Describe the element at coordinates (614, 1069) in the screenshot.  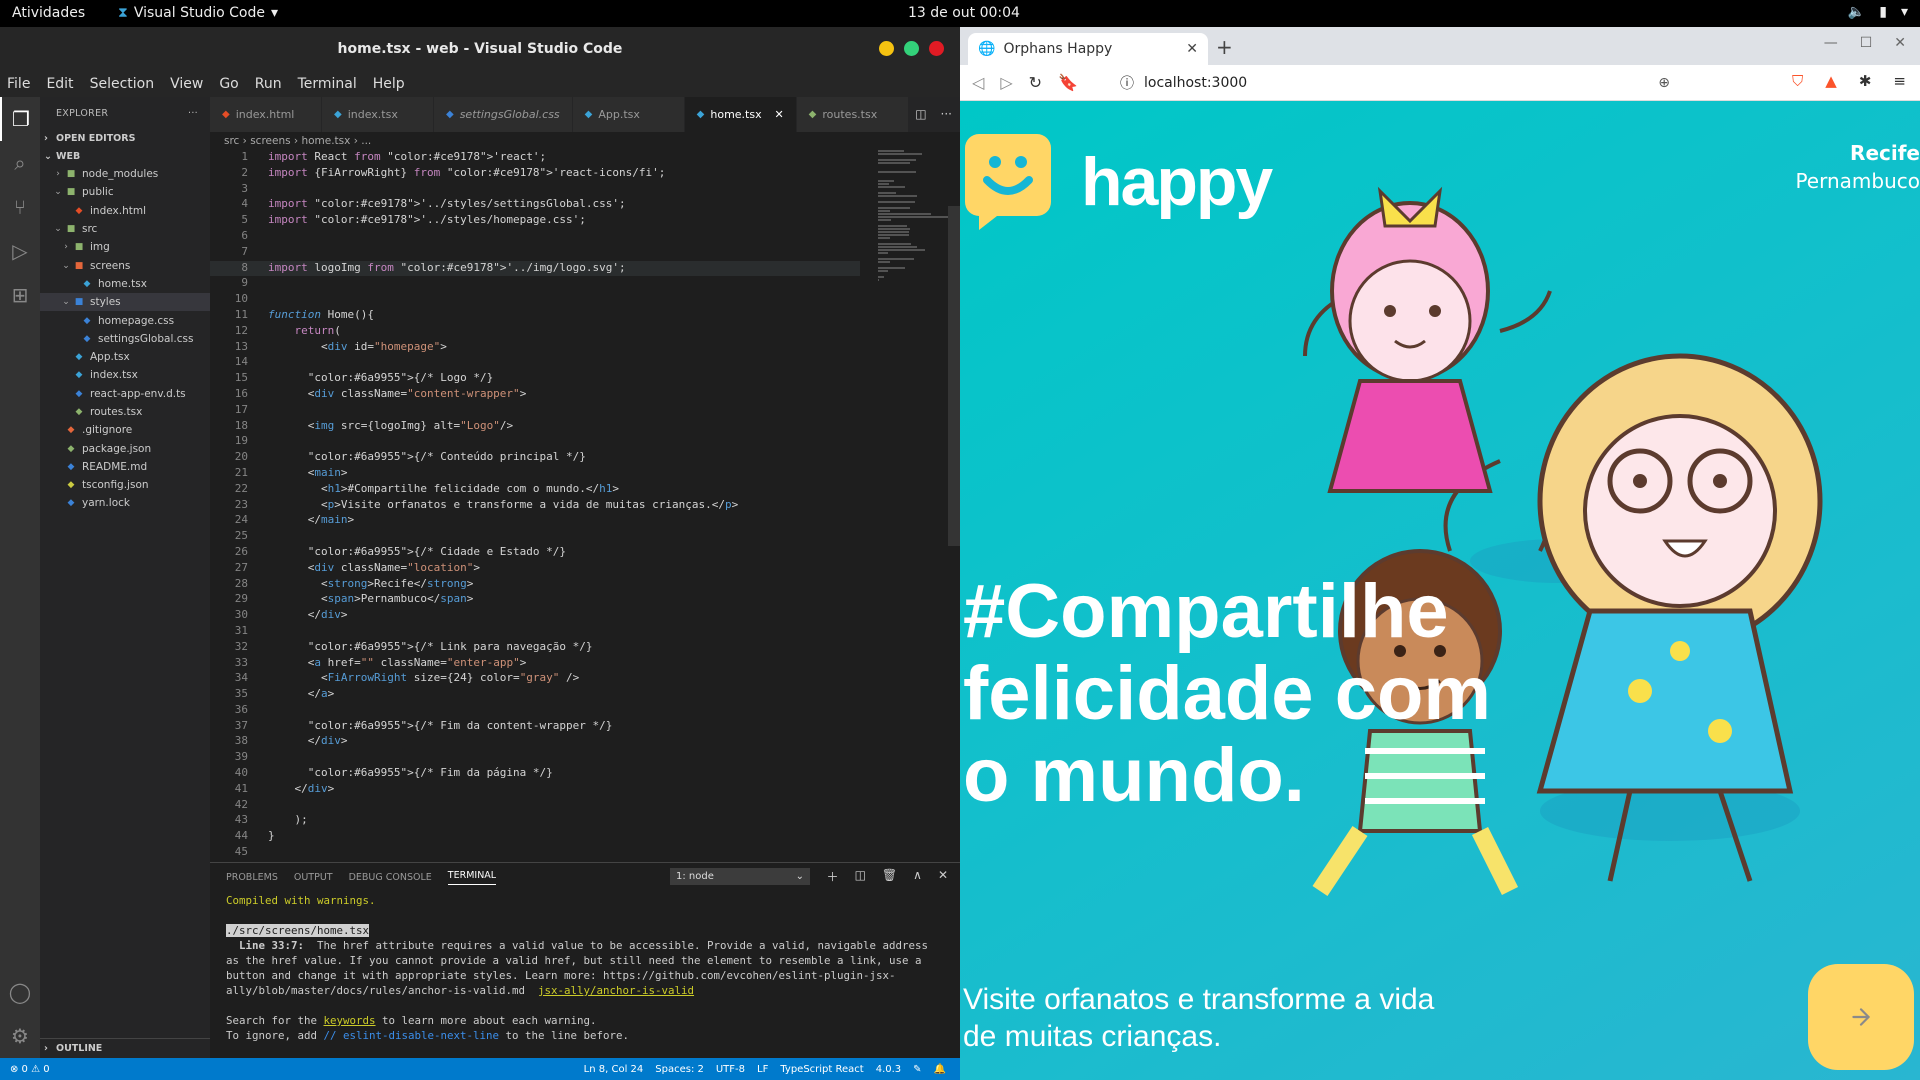
I see `cursor-position: Ln 8, Col 24` at that location.